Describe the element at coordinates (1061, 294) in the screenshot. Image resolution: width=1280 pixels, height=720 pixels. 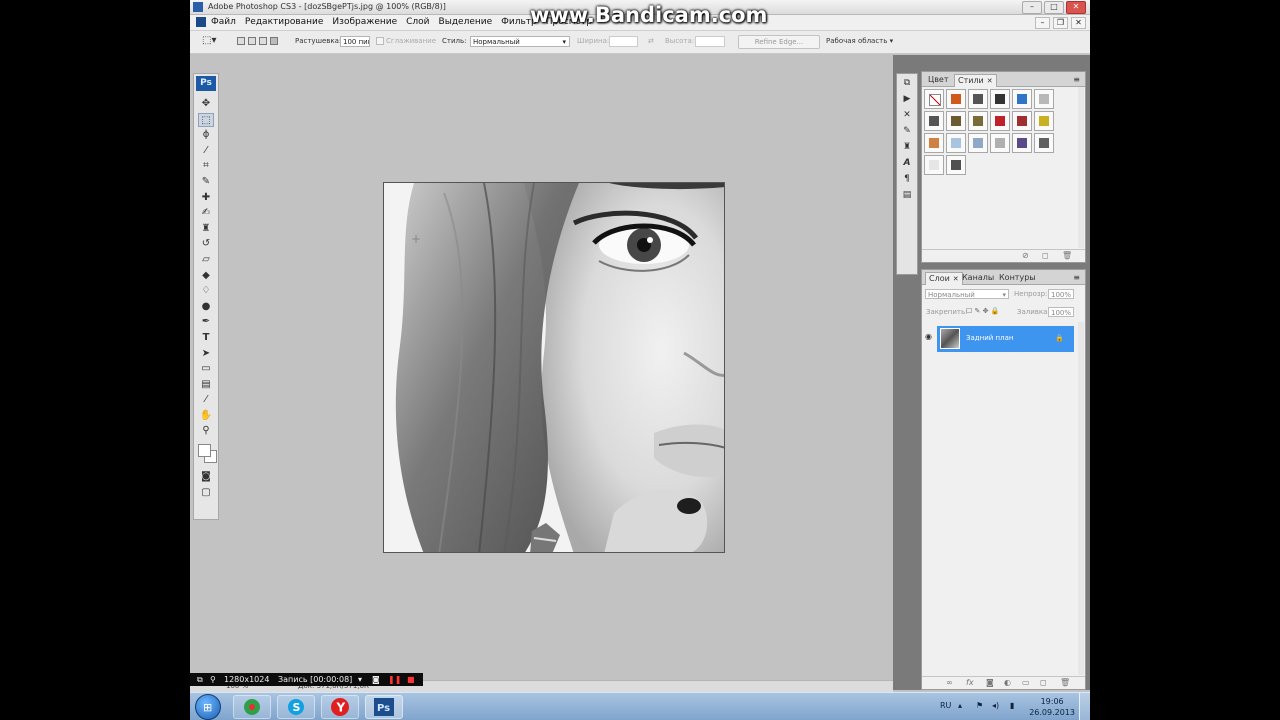
I see `opacity-input: 100%` at that location.